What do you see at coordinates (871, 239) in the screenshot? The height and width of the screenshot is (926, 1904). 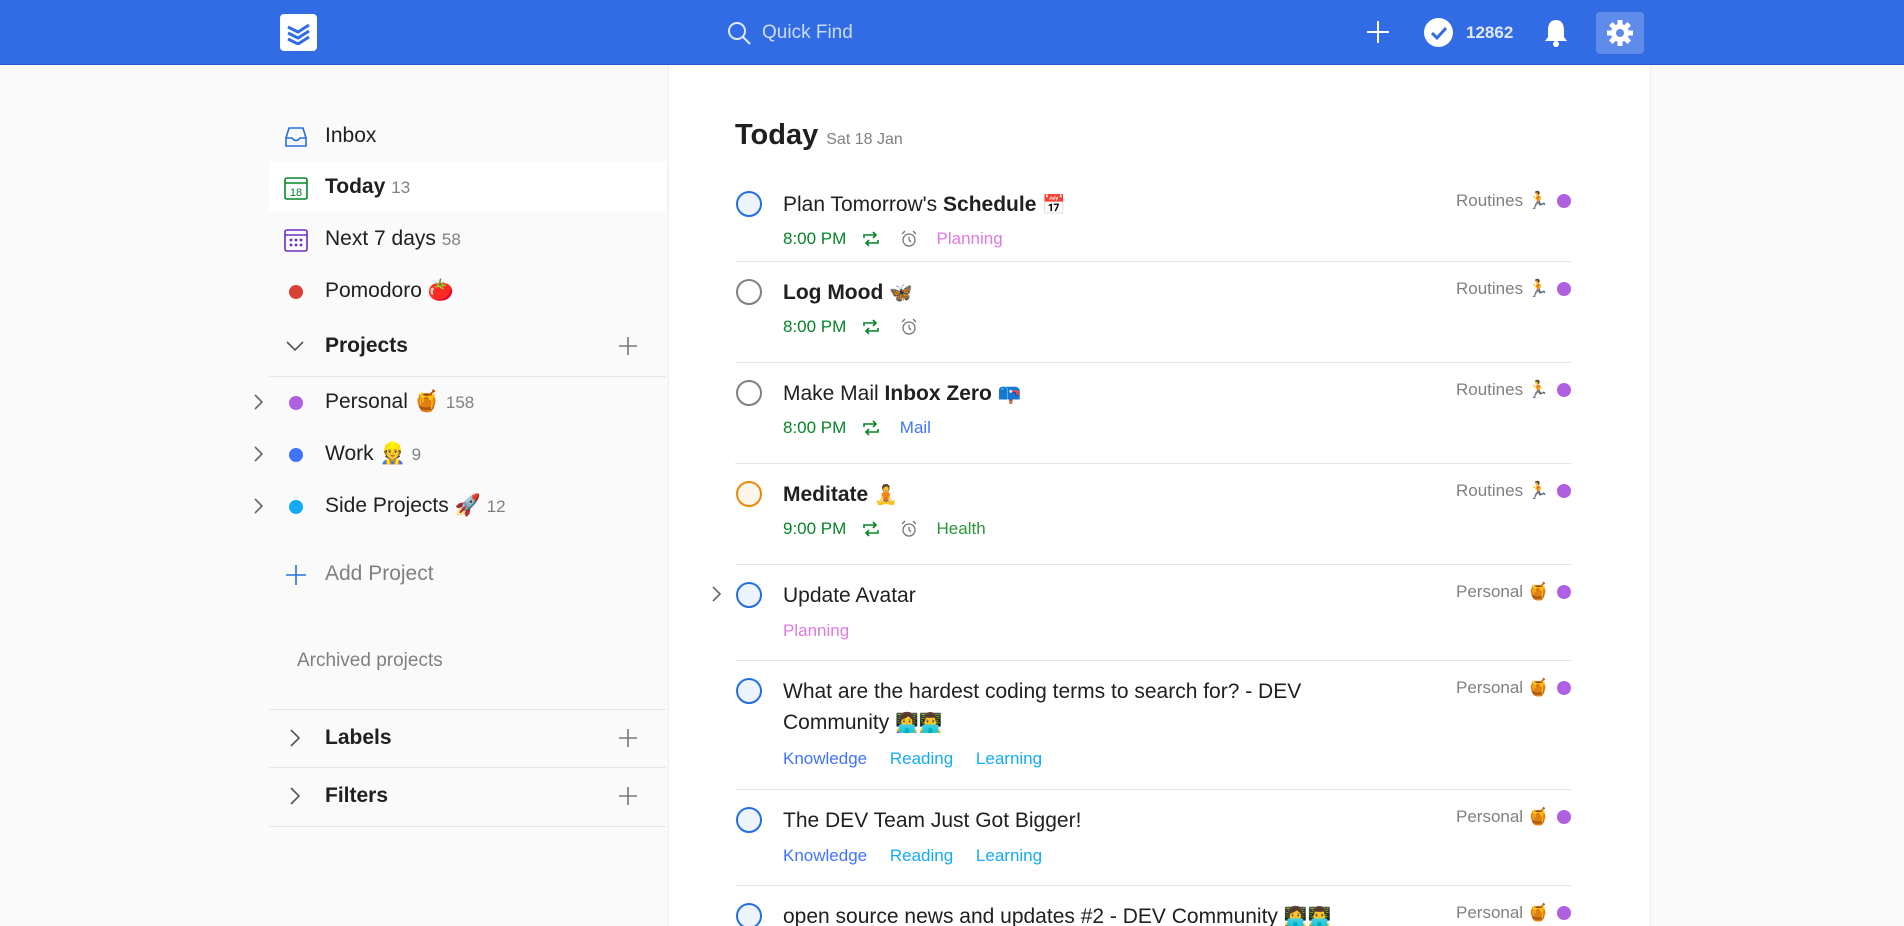 I see `repeat-icon` at bounding box center [871, 239].